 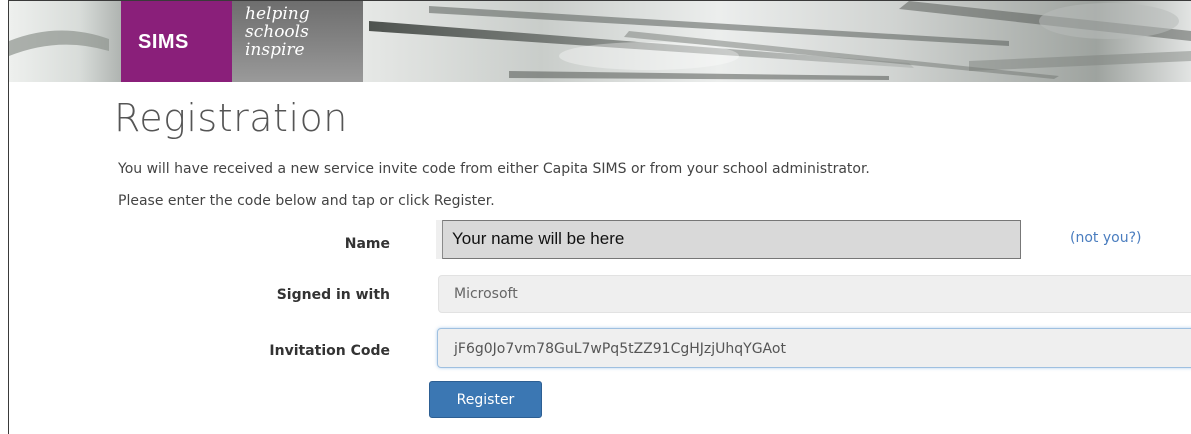 I want to click on signed-in-label: Signed in with, so click(x=333, y=295).